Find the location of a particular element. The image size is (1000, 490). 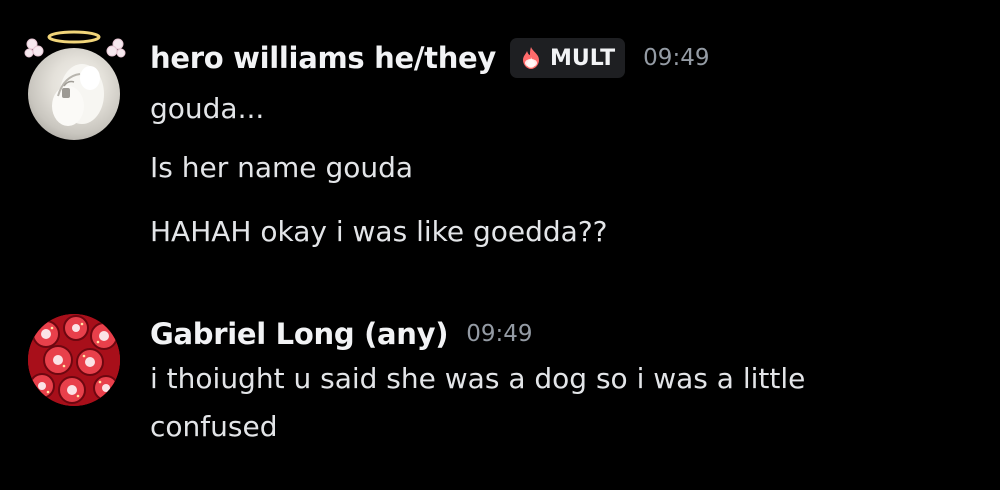

username: hero williams he/they is located at coordinates (323, 58).